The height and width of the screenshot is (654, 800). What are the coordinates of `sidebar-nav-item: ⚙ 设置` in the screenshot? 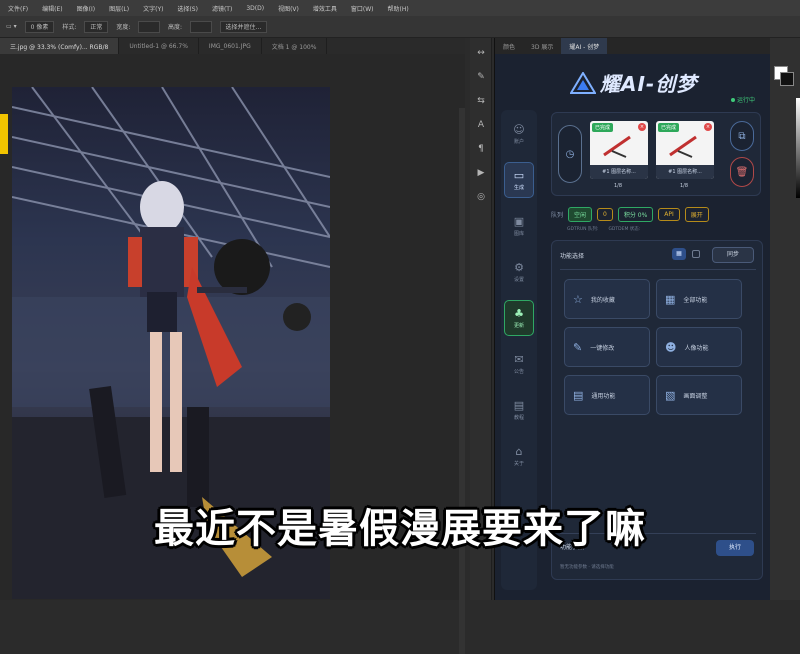 It's located at (519, 272).